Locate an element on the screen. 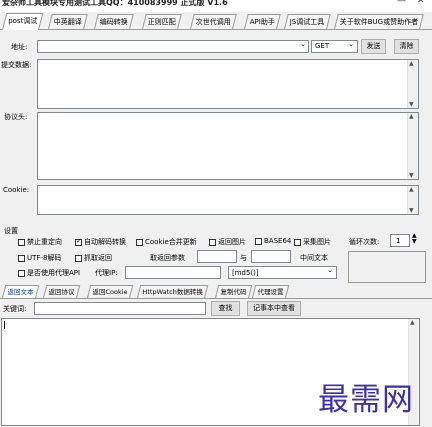 Image resolution: width=432 pixels, height=427 pixels. loop-count-label: 循环次数: is located at coordinates (364, 242).